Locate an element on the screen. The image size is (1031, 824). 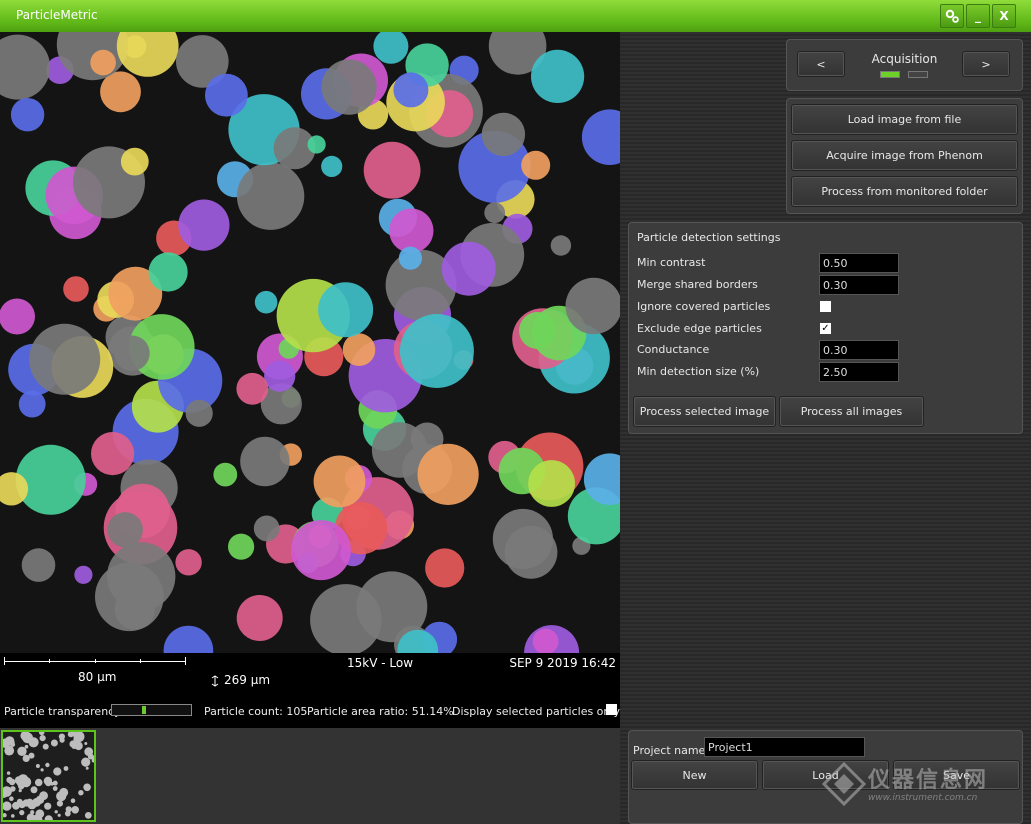
ignore-covered-checkbox is located at coordinates (825, 306).